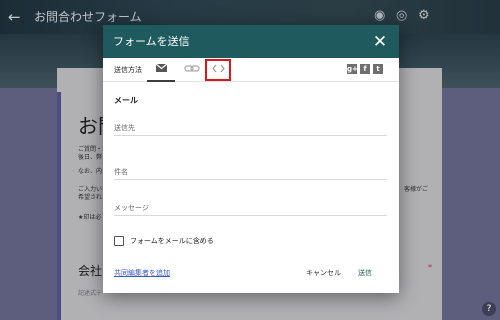  Describe the element at coordinates (380, 42) in the screenshot. I see `close-icon: ✕` at that location.